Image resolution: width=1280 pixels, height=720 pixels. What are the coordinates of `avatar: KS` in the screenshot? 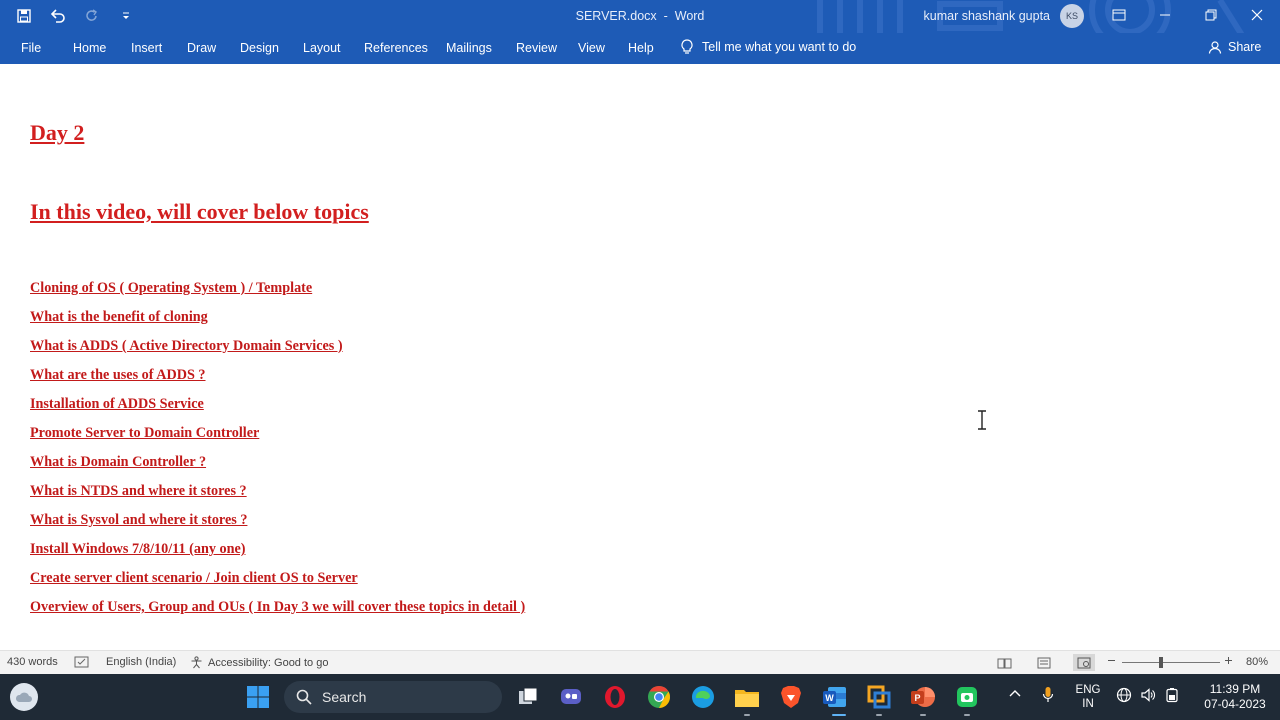 It's located at (1072, 16).